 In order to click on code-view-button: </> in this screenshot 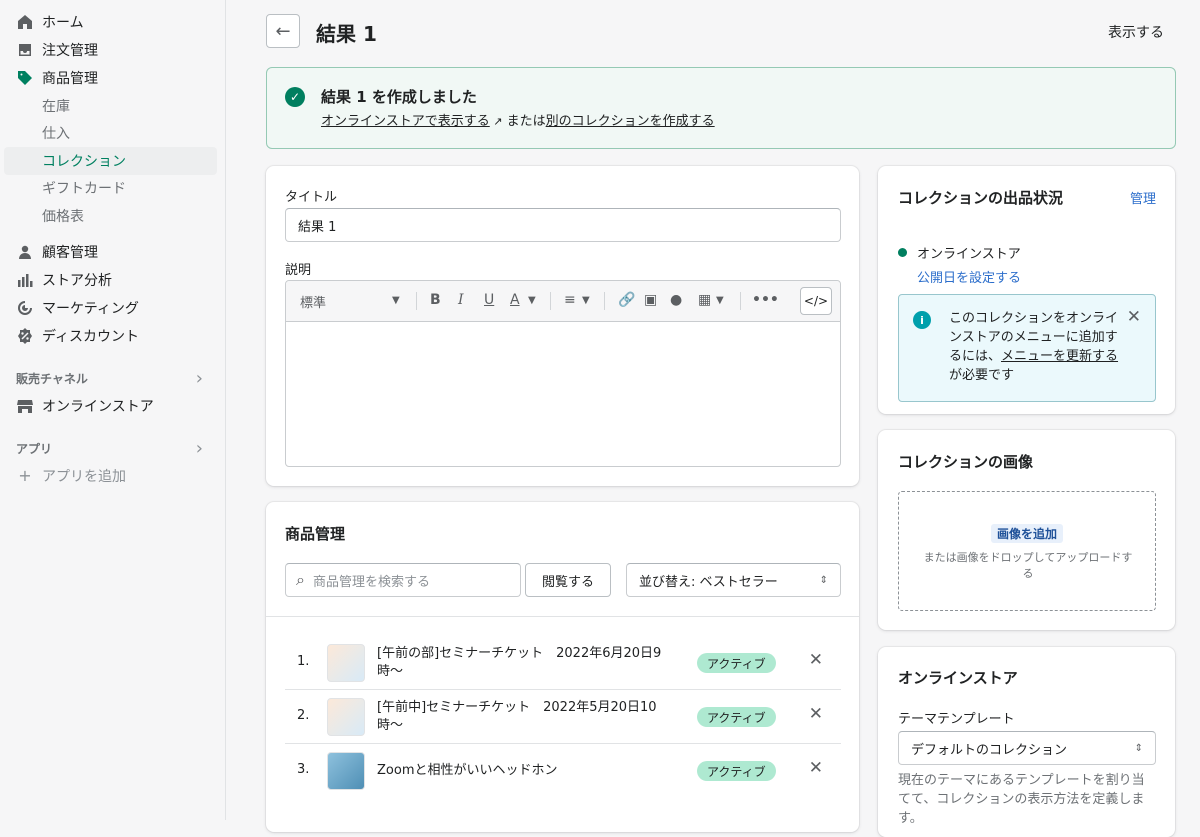, I will do `click(816, 301)`.